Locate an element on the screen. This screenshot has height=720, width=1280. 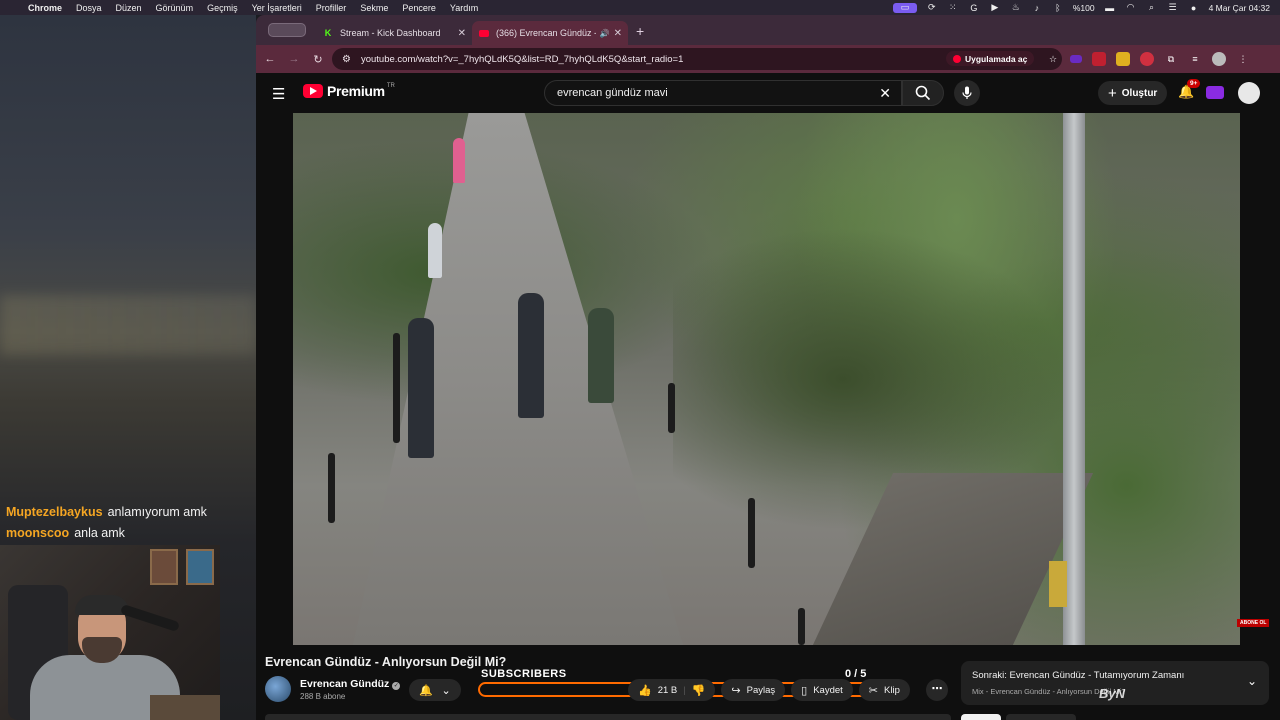
voice-search-button is located at coordinates (967, 93).